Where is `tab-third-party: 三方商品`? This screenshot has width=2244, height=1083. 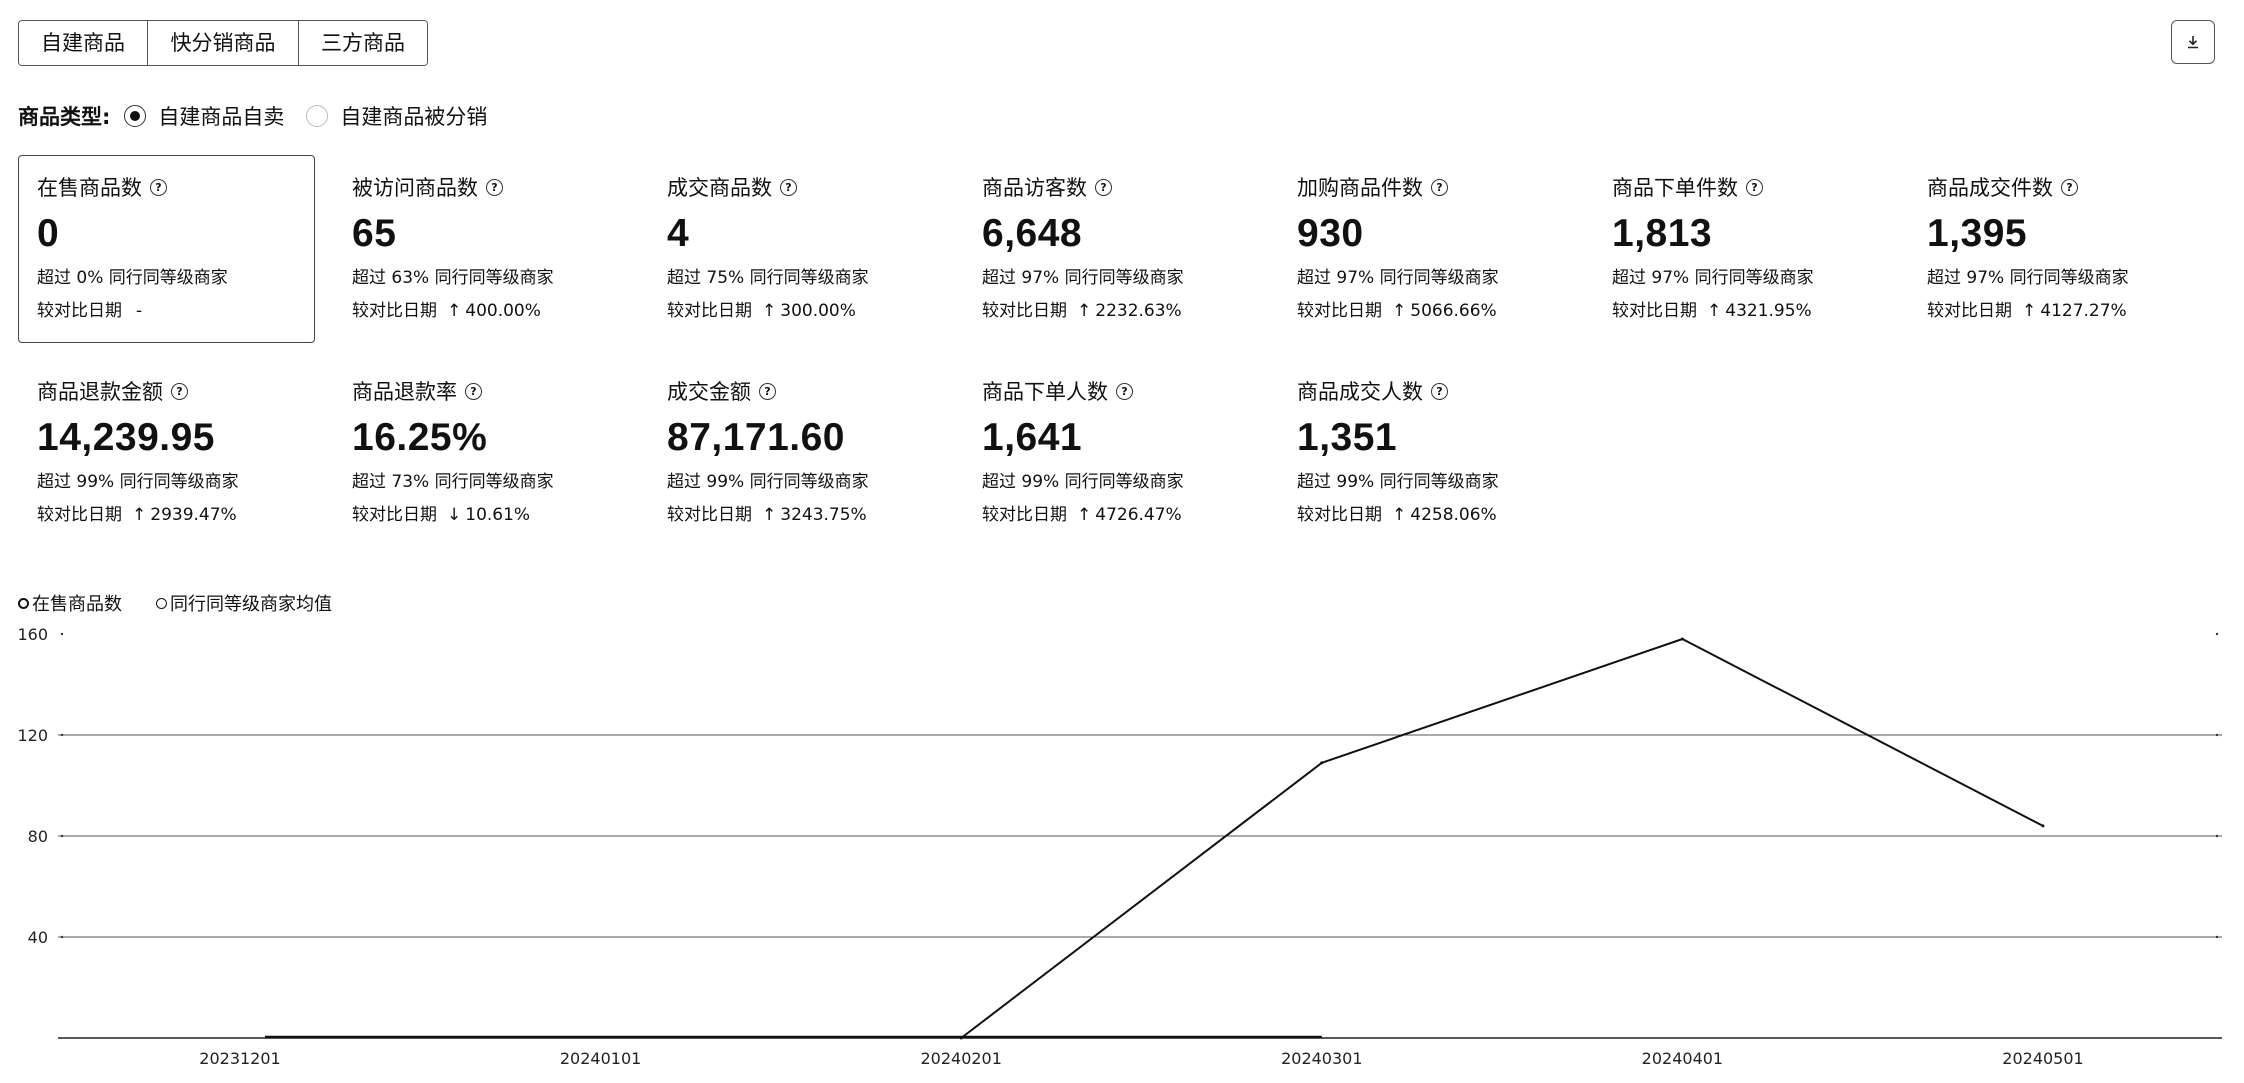 tab-third-party: 三方商品 is located at coordinates (362, 43).